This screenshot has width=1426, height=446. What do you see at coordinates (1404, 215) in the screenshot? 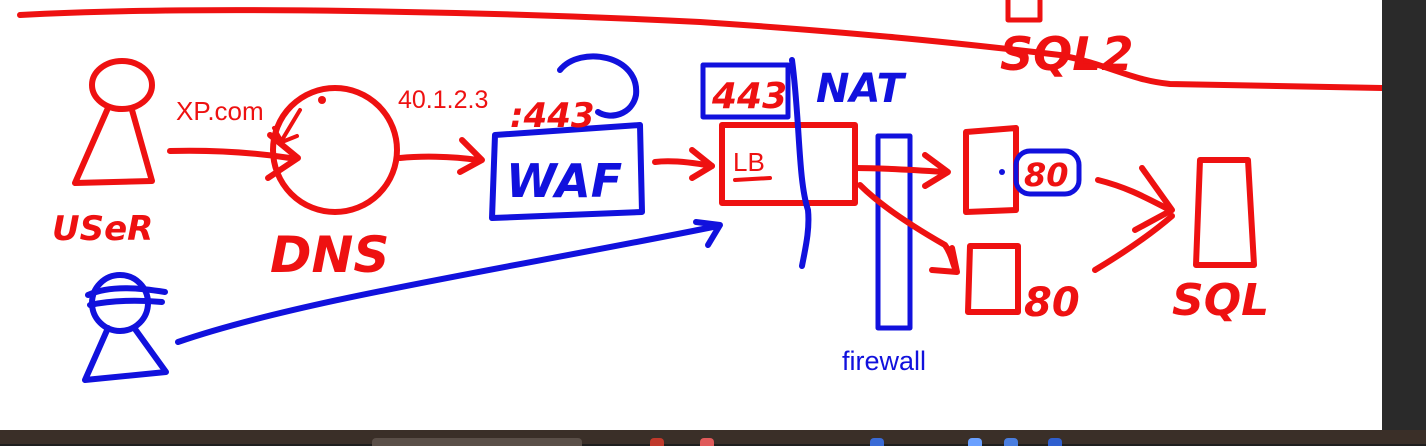
I see `window-edge` at bounding box center [1404, 215].